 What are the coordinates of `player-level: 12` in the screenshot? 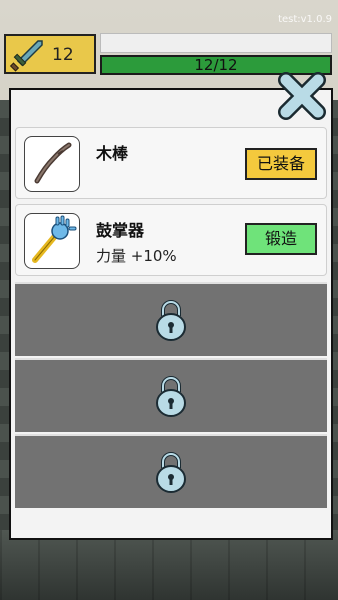 It's located at (63, 55).